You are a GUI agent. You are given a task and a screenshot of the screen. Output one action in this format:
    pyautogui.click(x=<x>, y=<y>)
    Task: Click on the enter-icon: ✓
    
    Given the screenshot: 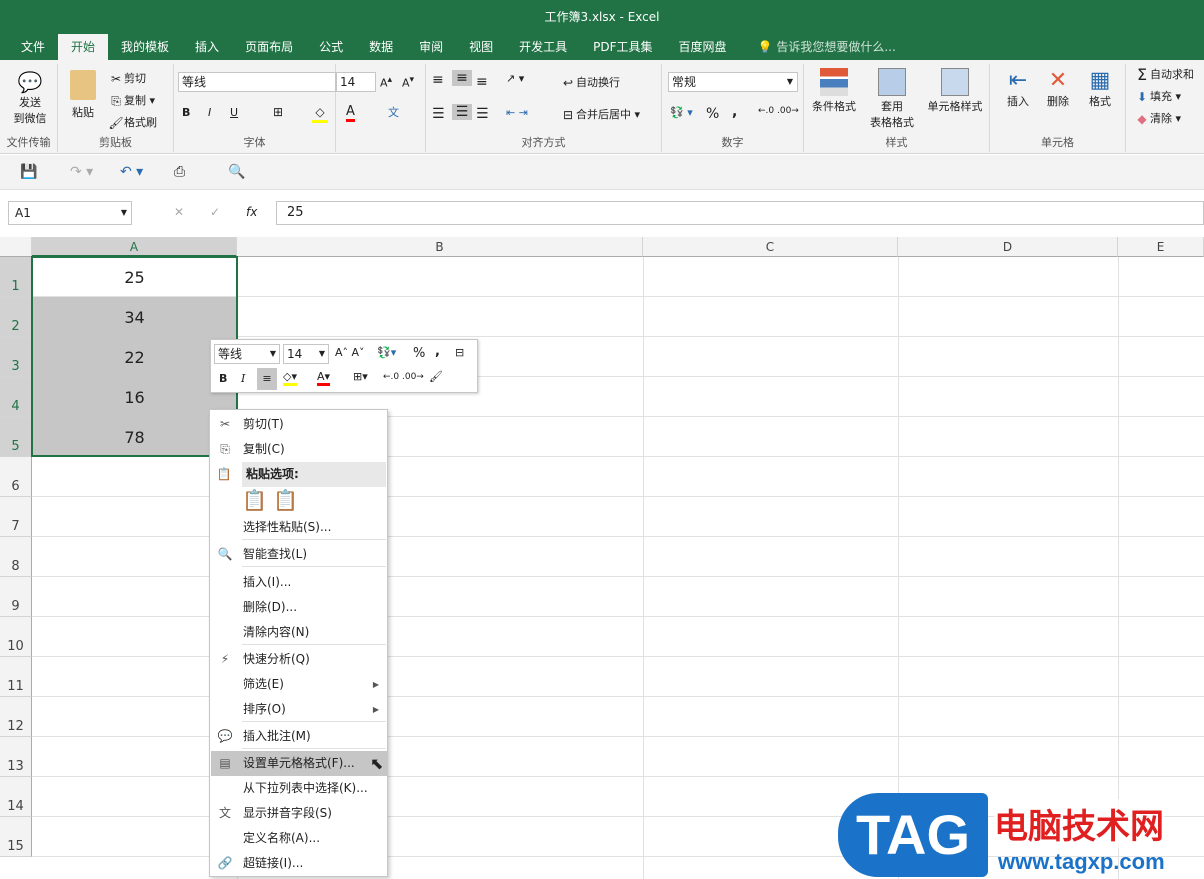 What is the action you would take?
    pyautogui.click(x=215, y=212)
    